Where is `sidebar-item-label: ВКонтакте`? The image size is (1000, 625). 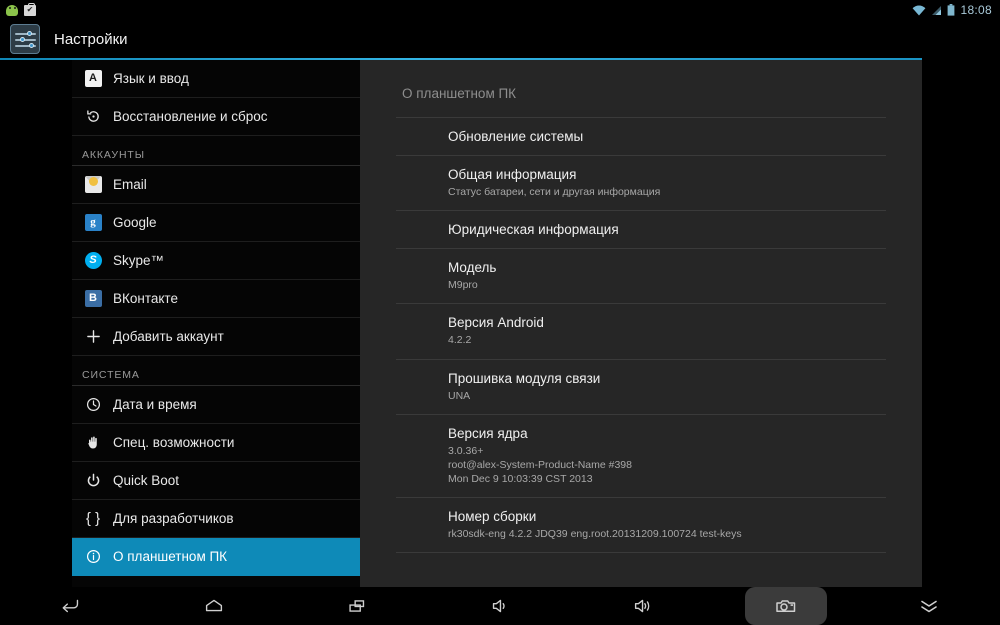 sidebar-item-label: ВКонтакте is located at coordinates (145, 298).